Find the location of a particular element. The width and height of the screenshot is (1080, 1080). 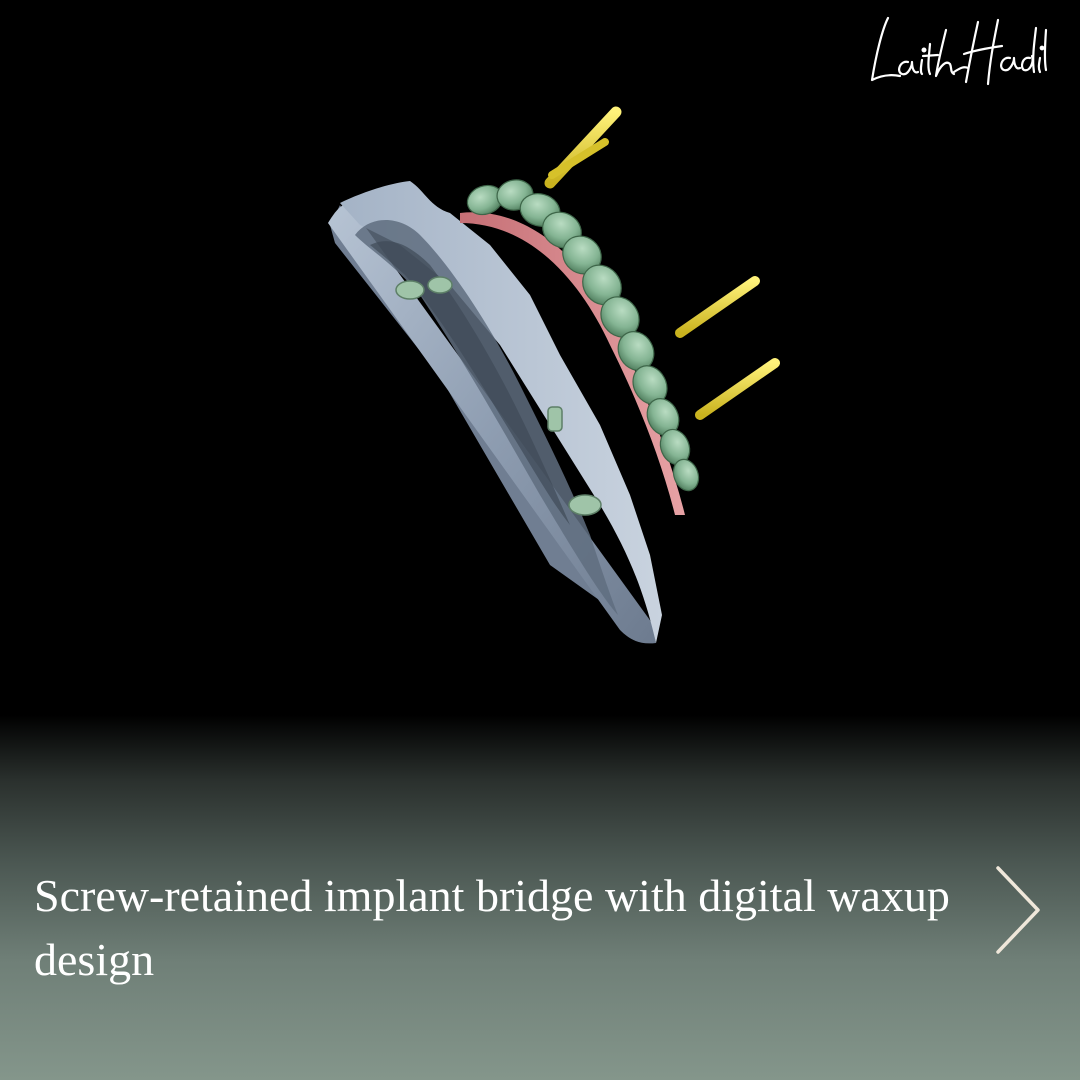

chevron-right-icon is located at coordinates (1018, 910).